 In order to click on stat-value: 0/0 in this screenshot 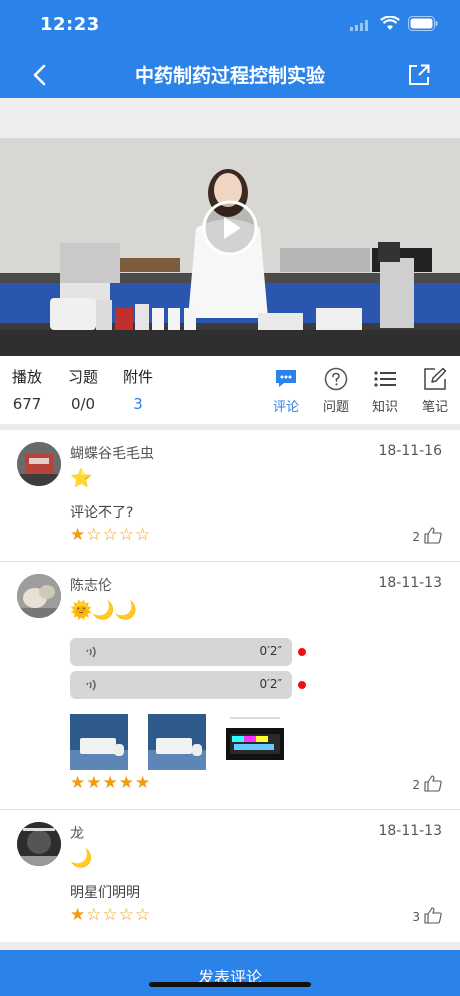, I will do `click(83, 404)`.